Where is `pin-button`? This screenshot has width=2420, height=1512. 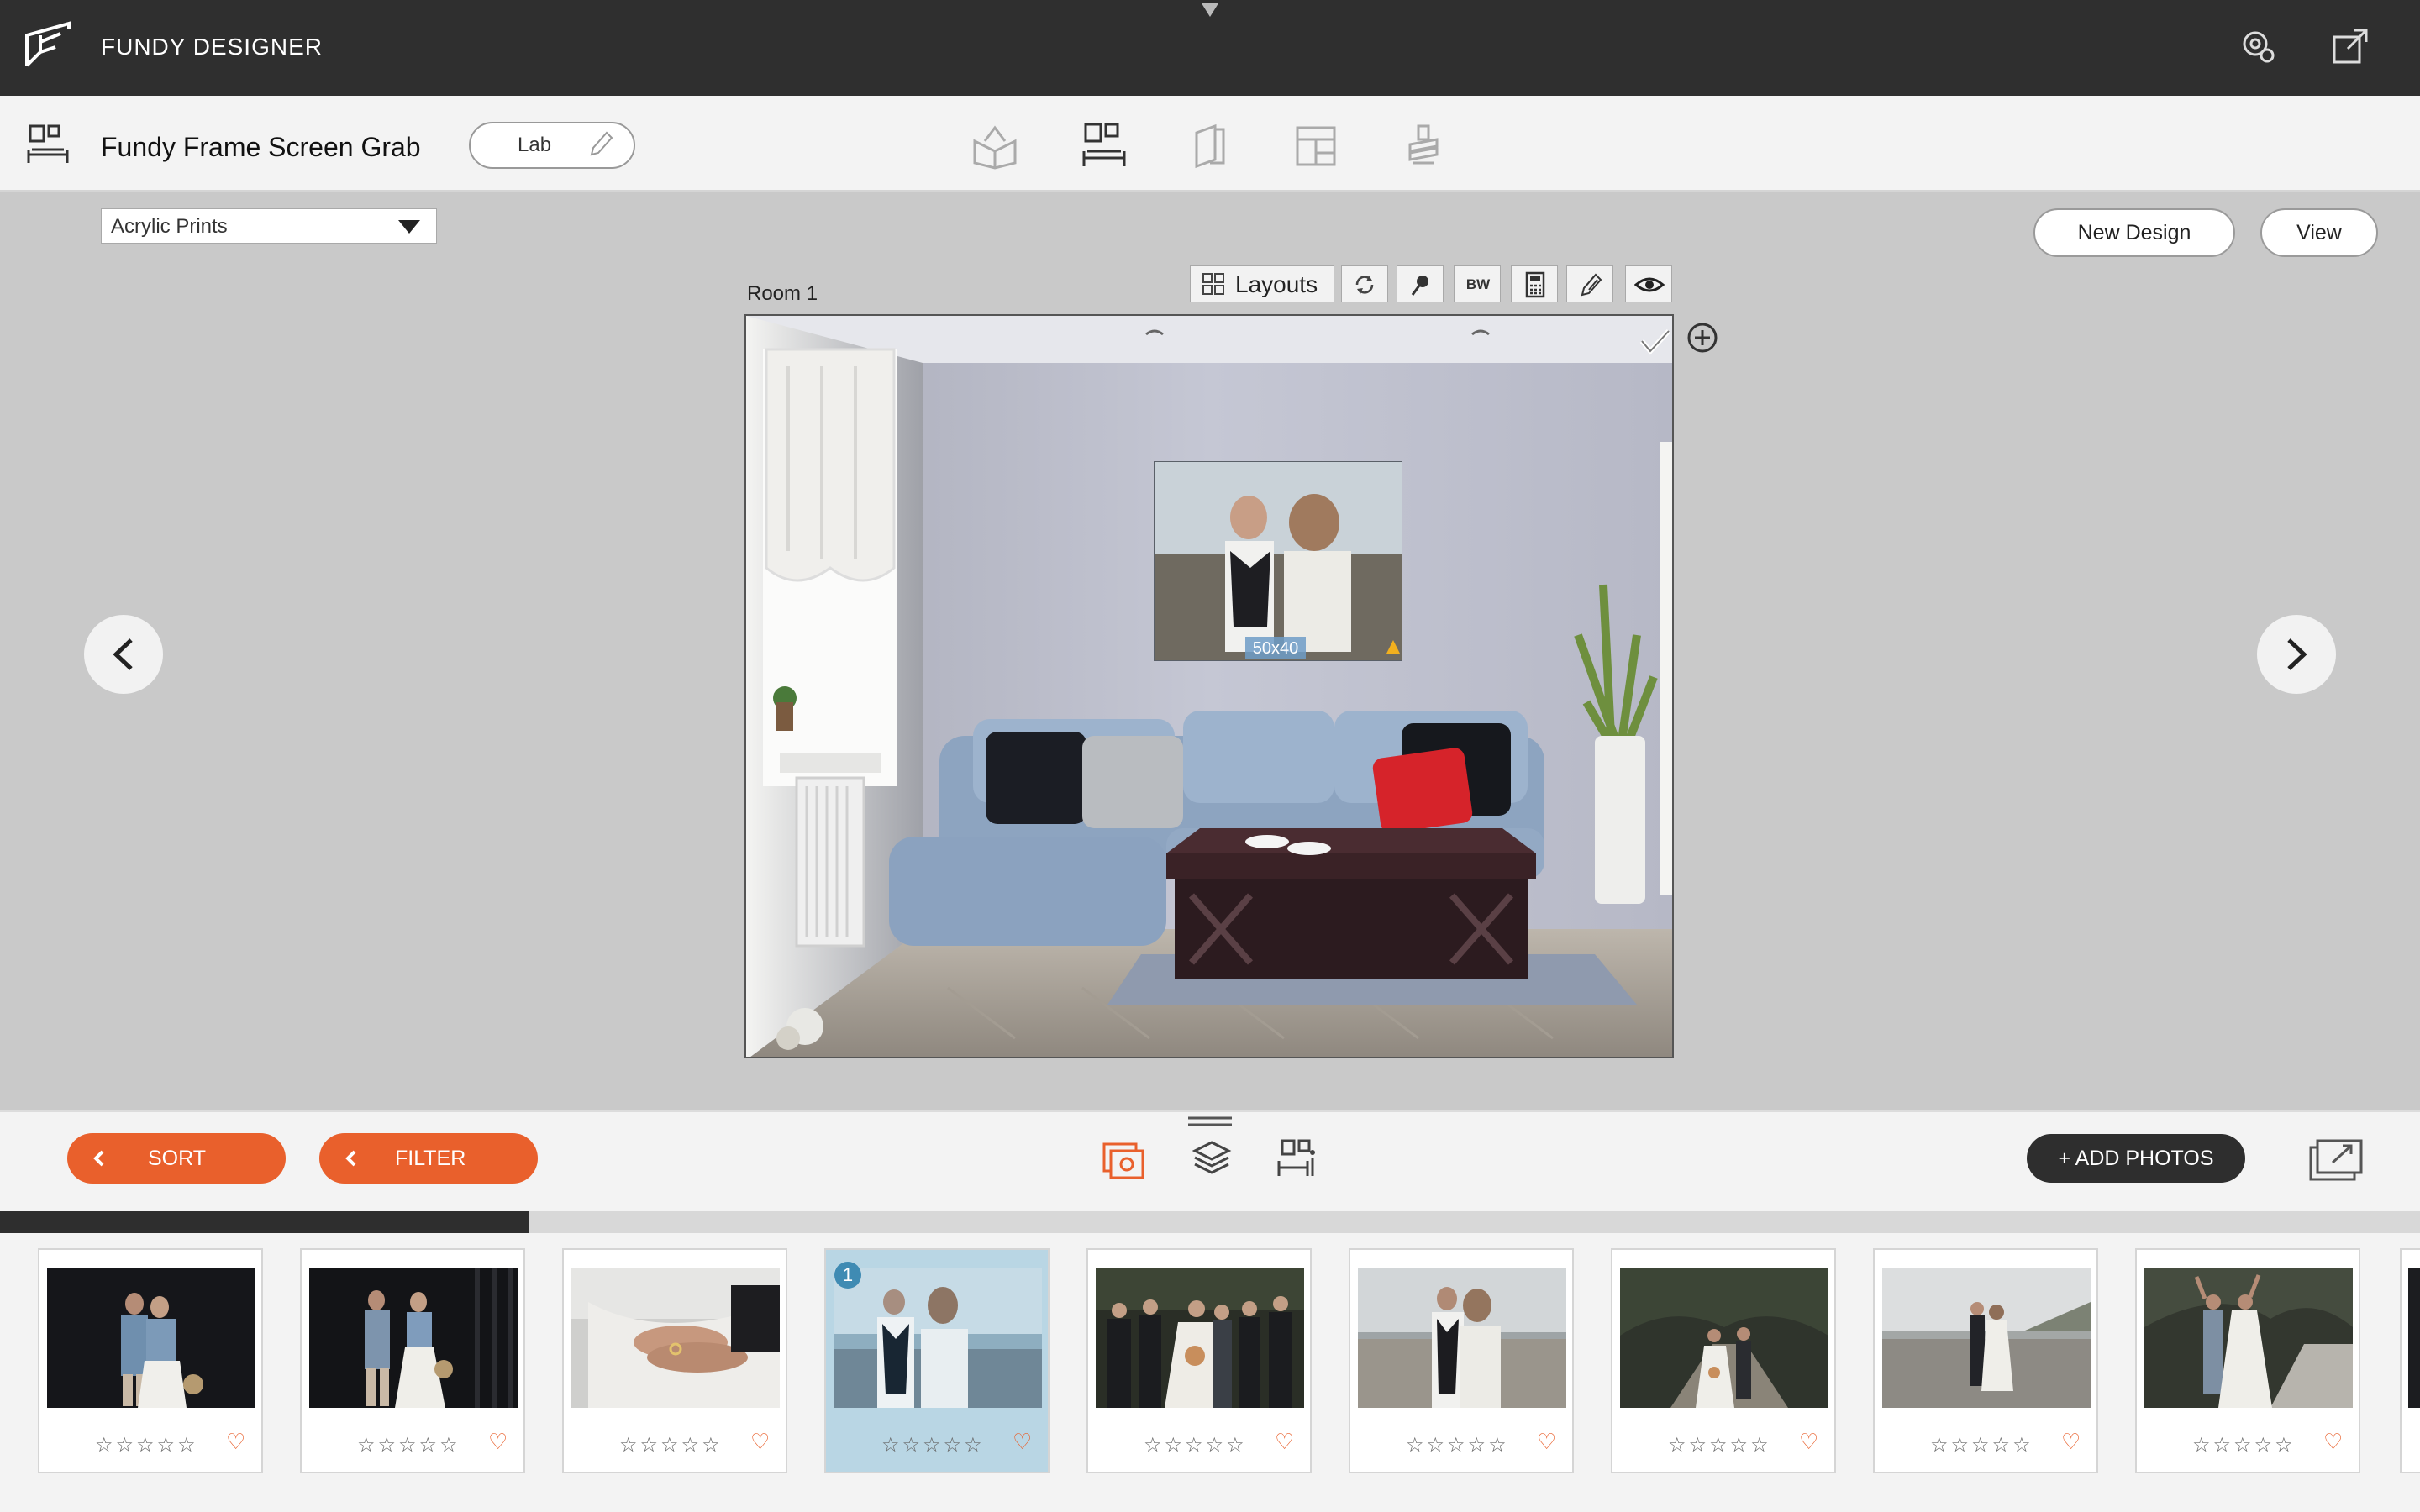 pin-button is located at coordinates (1420, 283).